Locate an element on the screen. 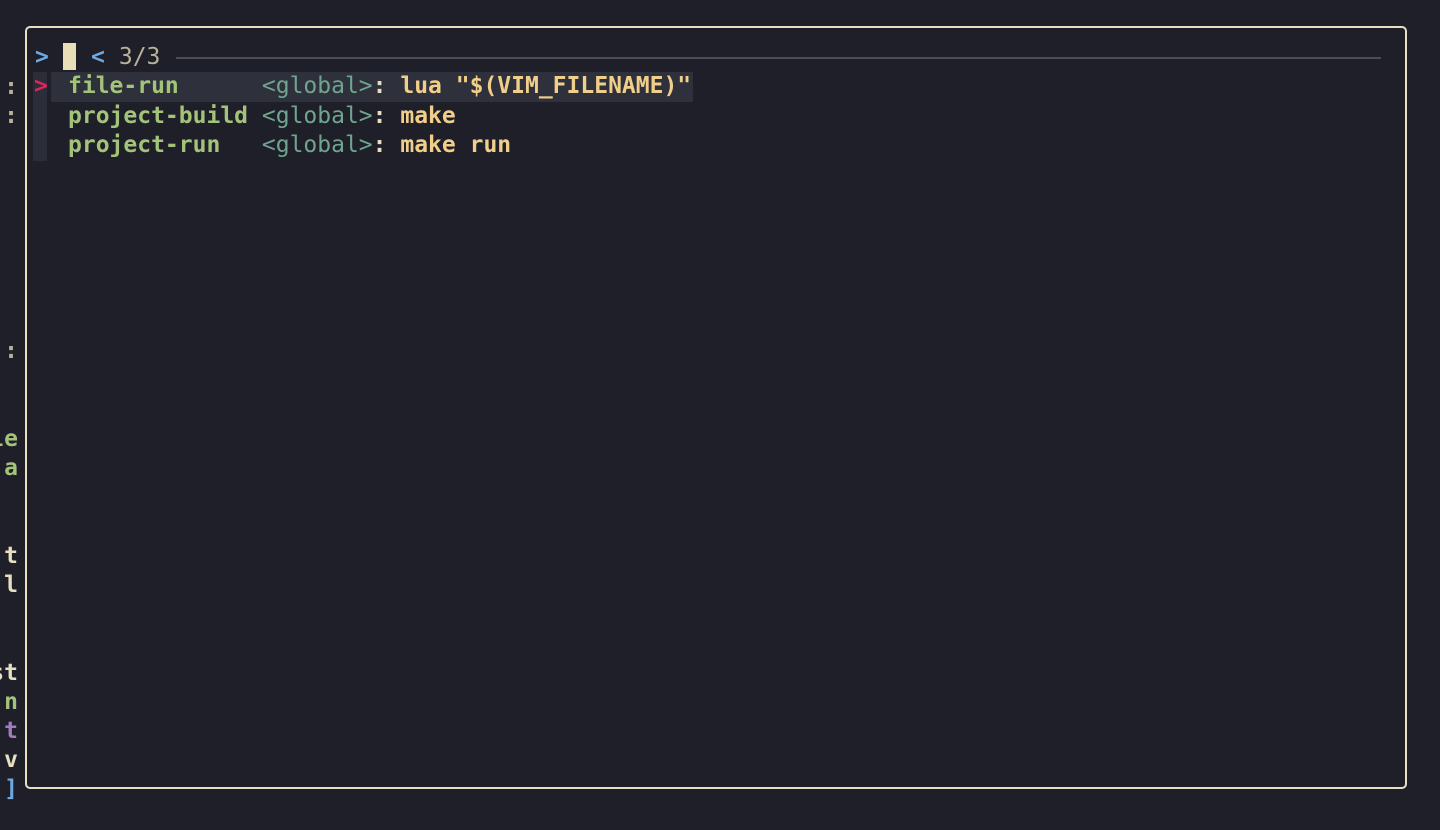 The width and height of the screenshot is (1440, 830). background-text-fragment: a is located at coordinates (11, 468).